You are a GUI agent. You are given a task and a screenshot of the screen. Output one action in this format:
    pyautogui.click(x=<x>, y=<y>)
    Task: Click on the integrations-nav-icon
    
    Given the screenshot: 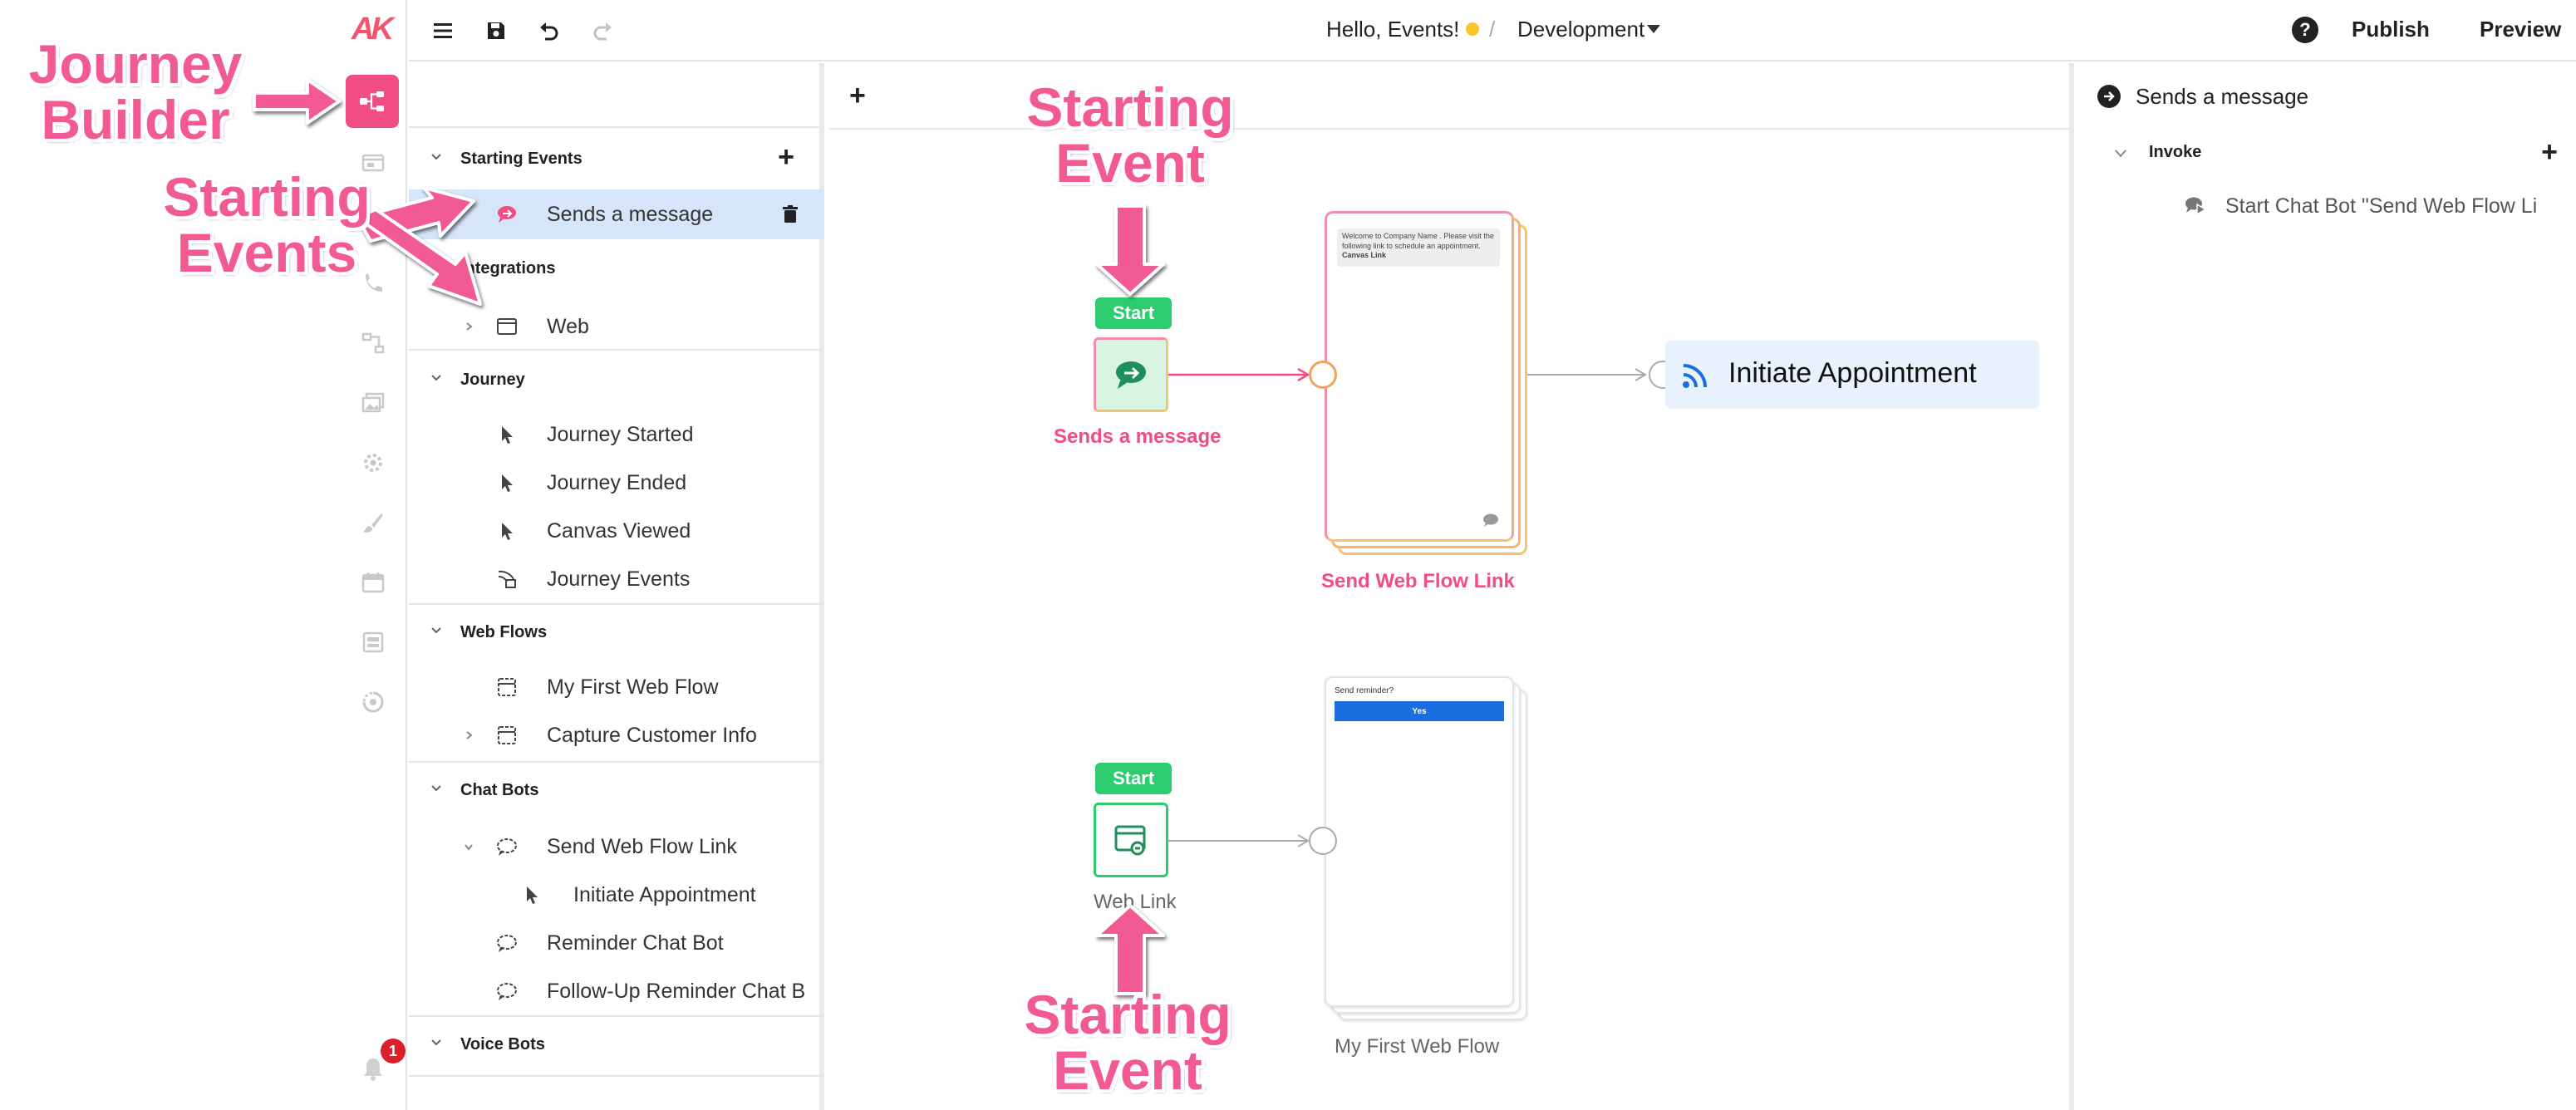 What is the action you would take?
    pyautogui.click(x=373, y=702)
    